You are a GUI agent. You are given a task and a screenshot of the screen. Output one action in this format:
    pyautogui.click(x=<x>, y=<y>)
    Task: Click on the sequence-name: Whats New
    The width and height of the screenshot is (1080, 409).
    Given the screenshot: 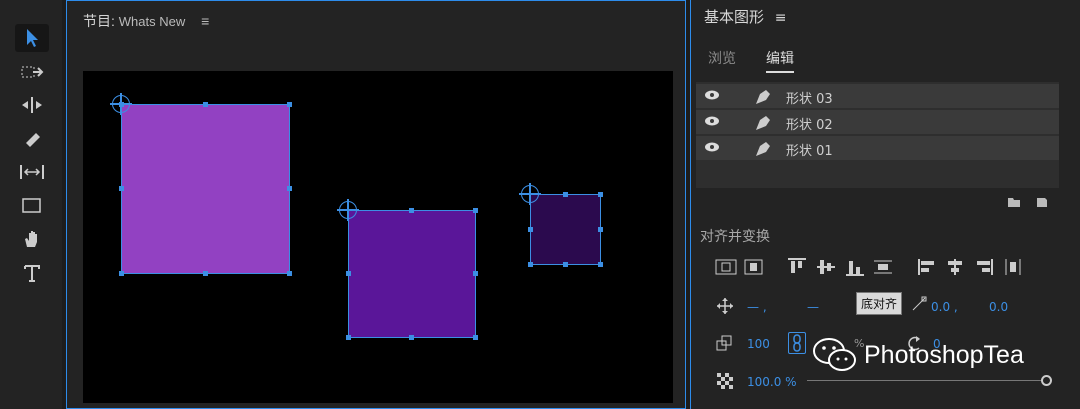 What is the action you would take?
    pyautogui.click(x=152, y=21)
    